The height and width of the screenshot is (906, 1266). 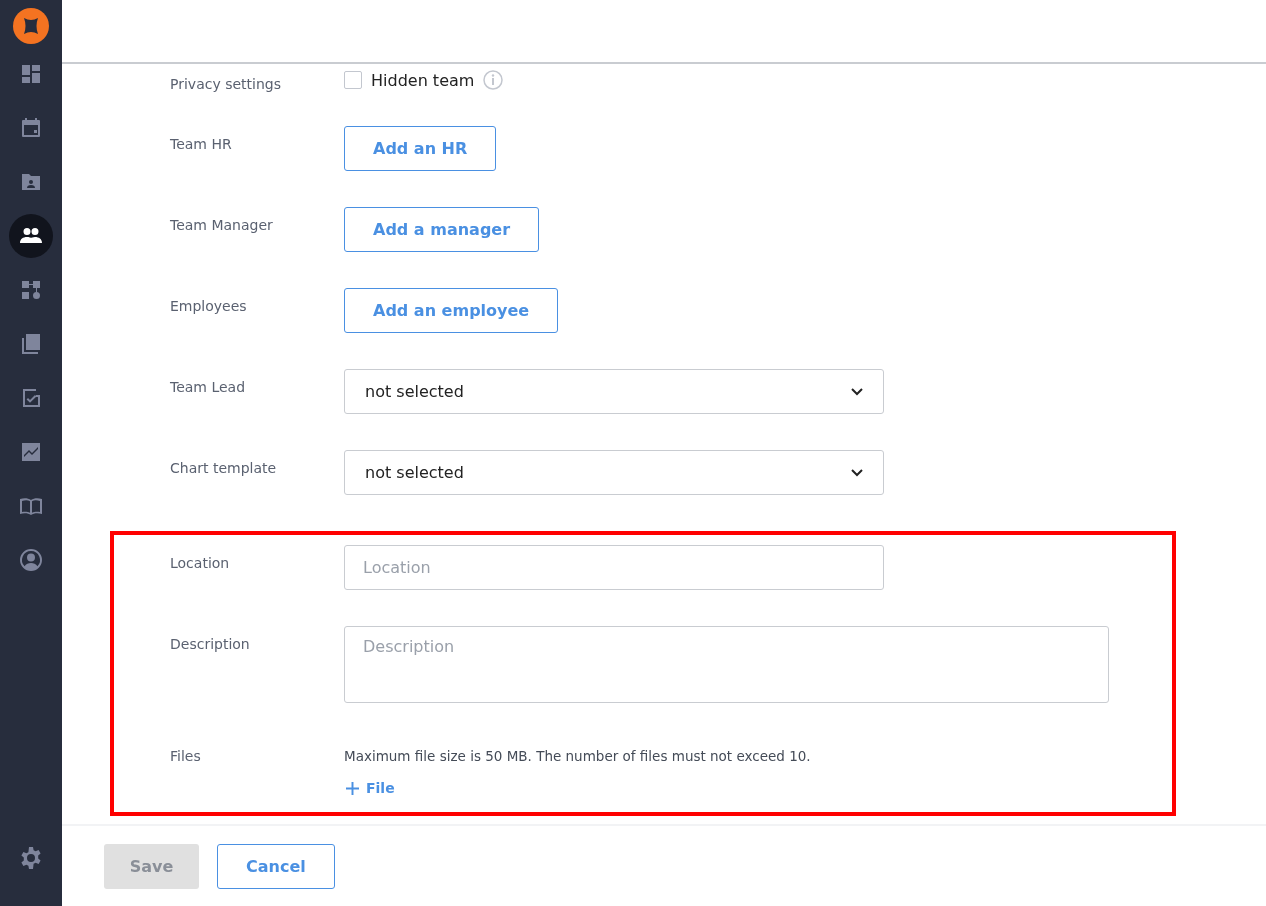 I want to click on field-label: Privacy settings, so click(x=226, y=84).